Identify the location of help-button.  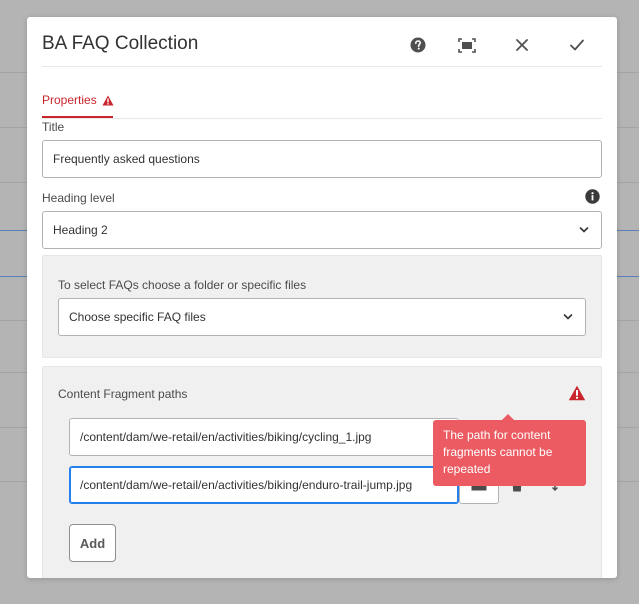
(418, 45).